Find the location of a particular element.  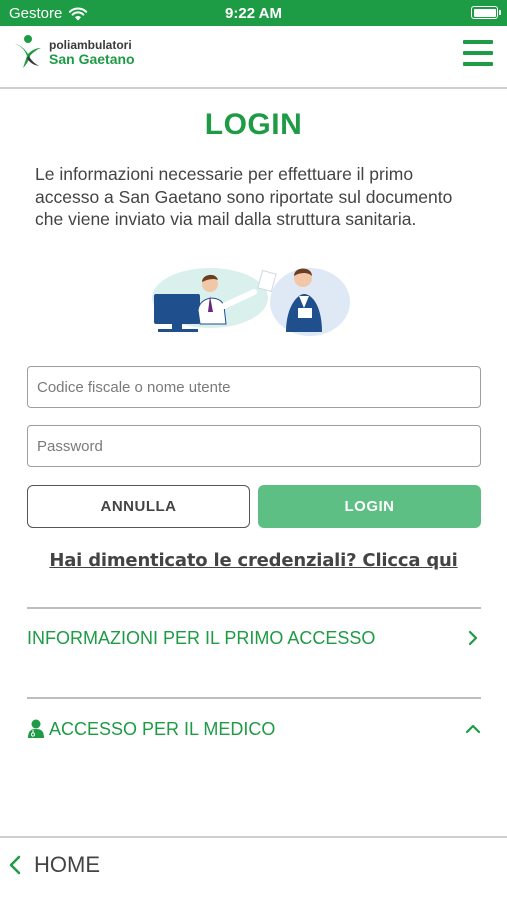

logo-text: poliambulatori San Gaetano is located at coordinates (92, 52).